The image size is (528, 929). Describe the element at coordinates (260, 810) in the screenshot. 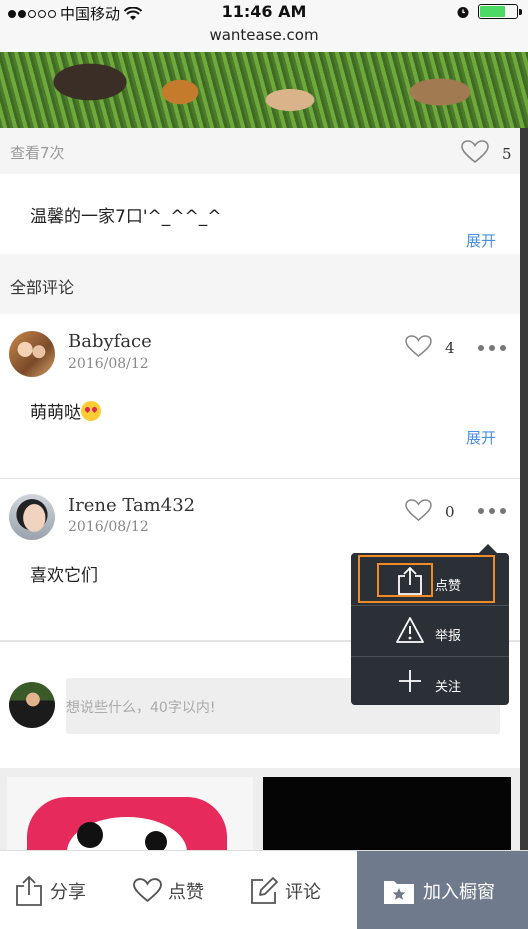

I see `related-posts` at that location.